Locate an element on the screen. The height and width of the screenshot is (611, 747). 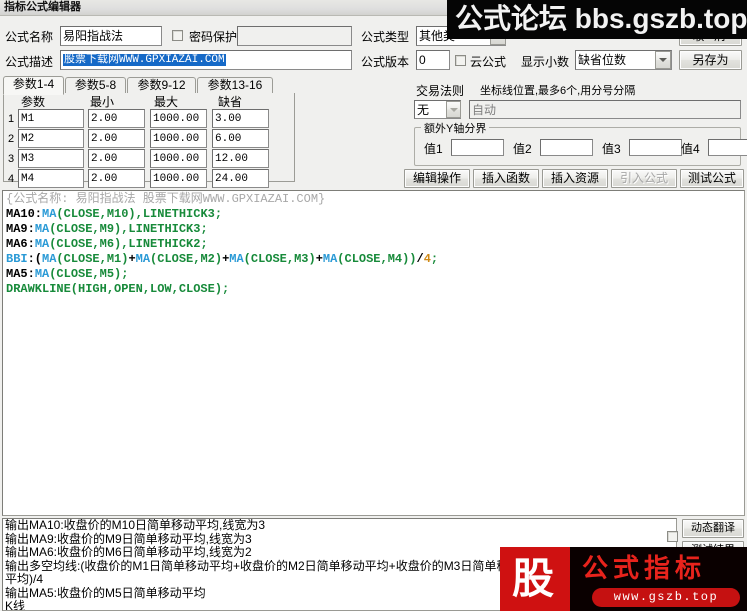
save-as-button: 另存为 is located at coordinates (710, 60).